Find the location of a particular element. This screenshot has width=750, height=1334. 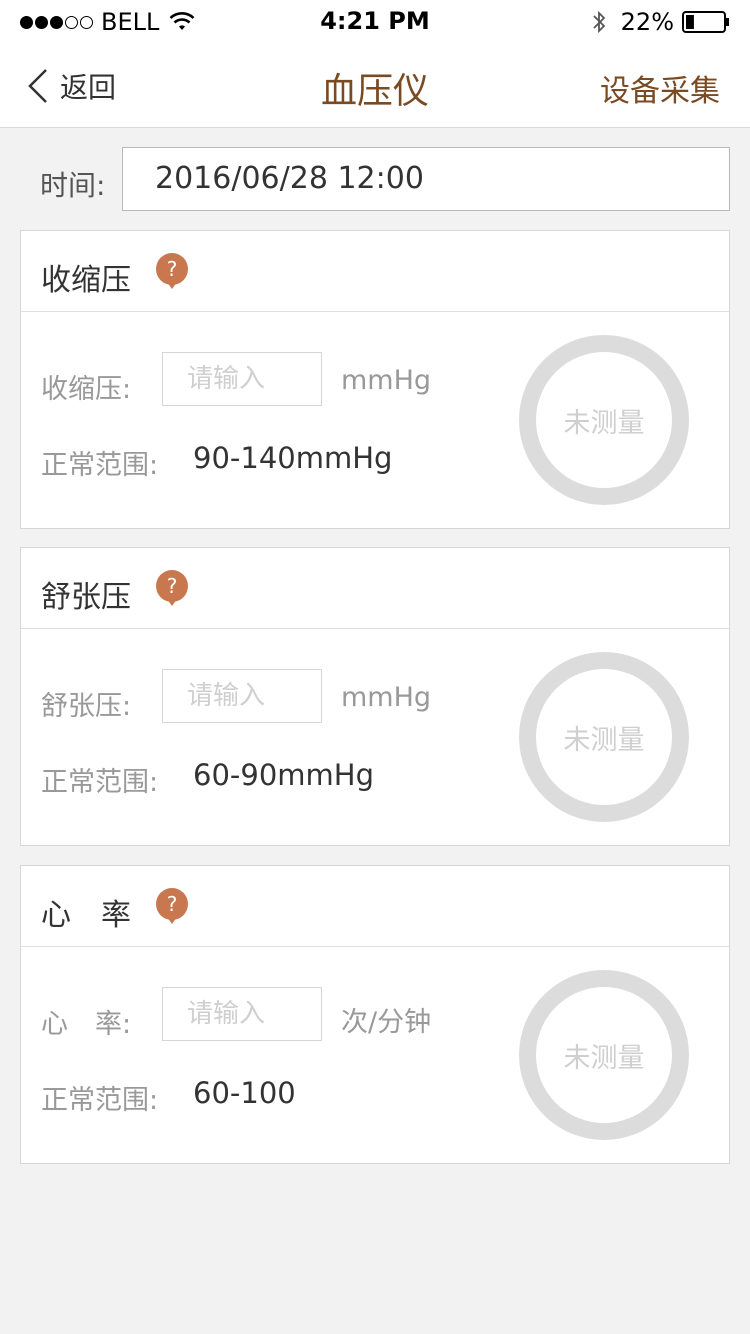

status-bar: BELL 4:21 PM 22% is located at coordinates (375, 21).